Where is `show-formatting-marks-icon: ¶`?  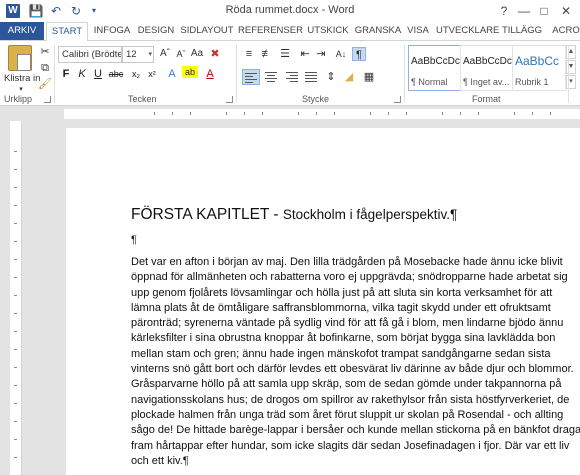
show-formatting-marks-icon: ¶ is located at coordinates (359, 54).